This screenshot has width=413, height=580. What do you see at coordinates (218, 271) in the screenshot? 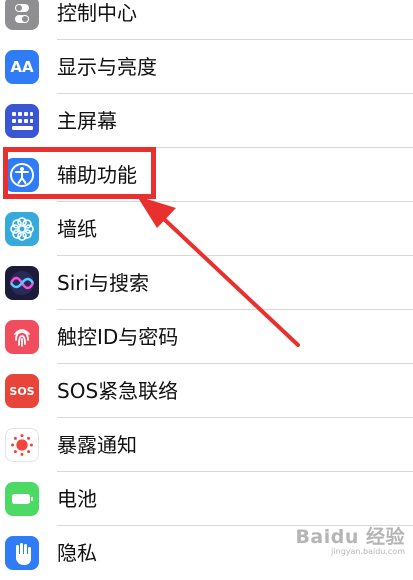
I see `annotation-arrow` at bounding box center [218, 271].